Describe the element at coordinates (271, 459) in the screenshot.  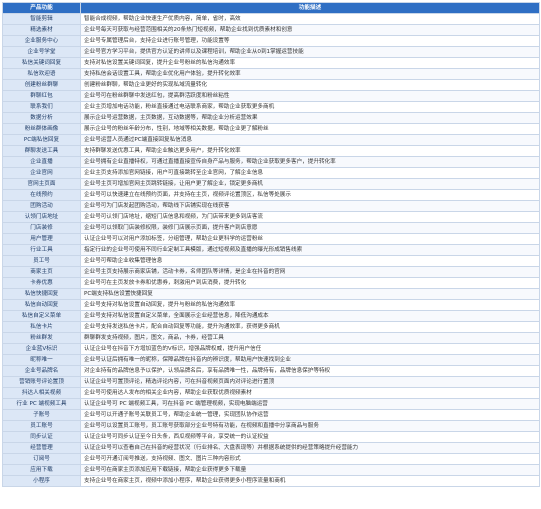
I see `table-row: 订阅号 企业号可开通订阅号推送，支持视频、图文、图片三种内容形式` at that location.